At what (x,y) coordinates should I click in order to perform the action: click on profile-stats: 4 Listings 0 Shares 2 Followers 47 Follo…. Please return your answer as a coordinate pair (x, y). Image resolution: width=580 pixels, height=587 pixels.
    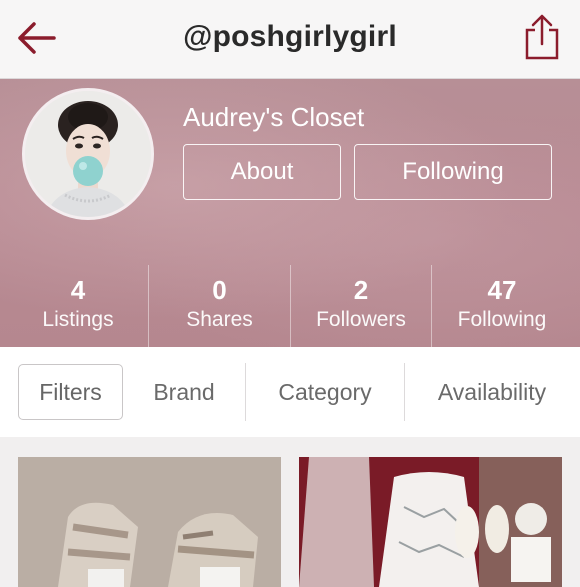
    Looking at the image, I should click on (290, 306).